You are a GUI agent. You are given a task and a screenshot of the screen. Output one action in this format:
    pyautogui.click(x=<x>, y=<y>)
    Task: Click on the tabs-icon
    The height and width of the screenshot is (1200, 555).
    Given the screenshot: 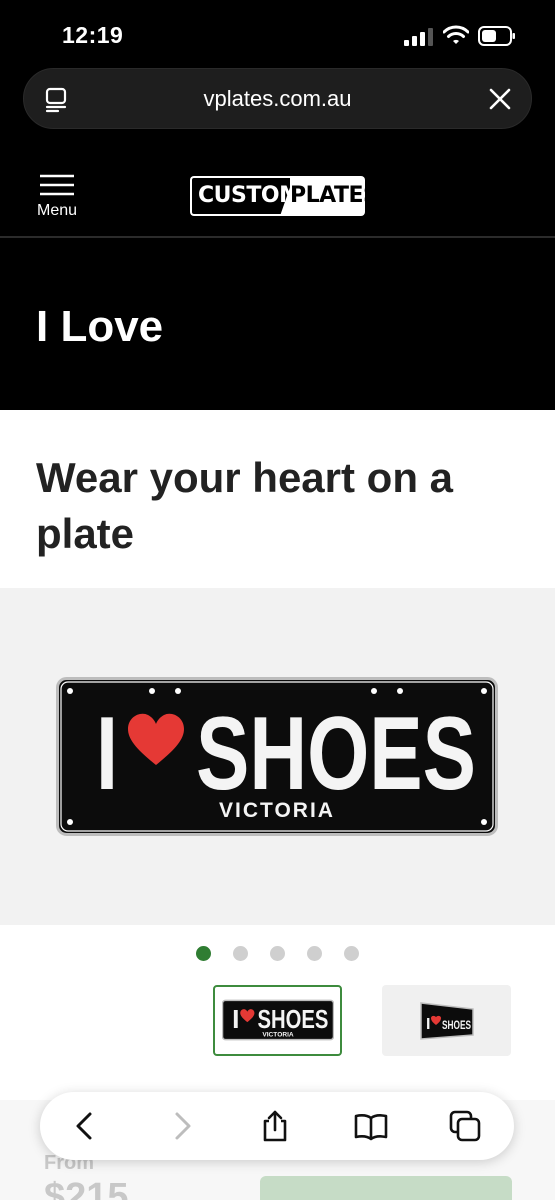 What is the action you would take?
    pyautogui.click(x=465, y=1126)
    